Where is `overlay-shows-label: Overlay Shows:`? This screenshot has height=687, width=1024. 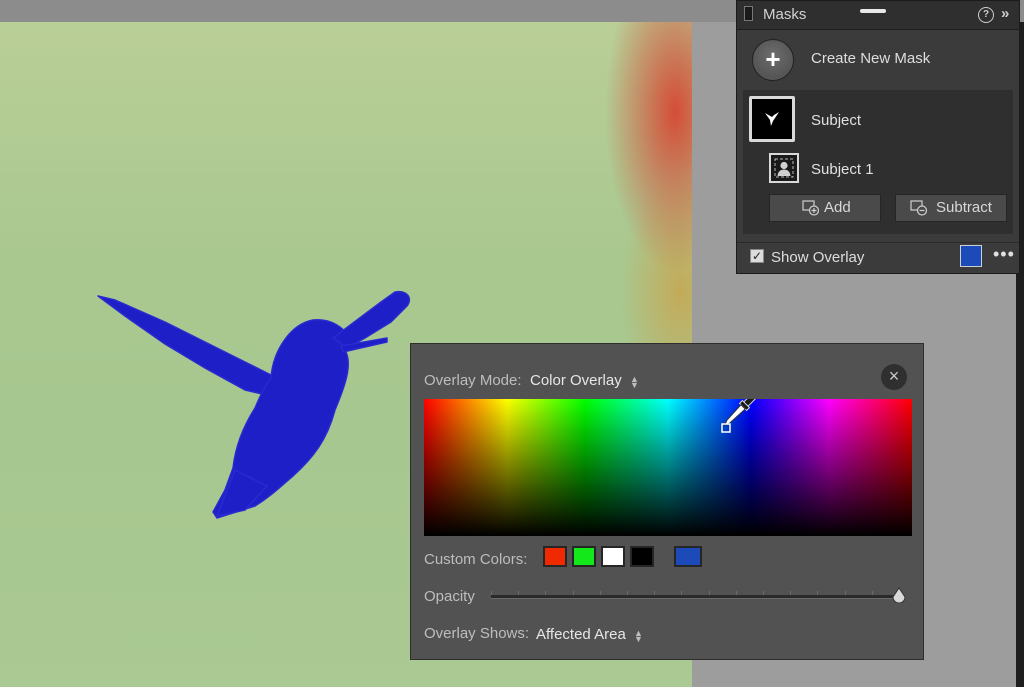 overlay-shows-label: Overlay Shows: is located at coordinates (477, 633).